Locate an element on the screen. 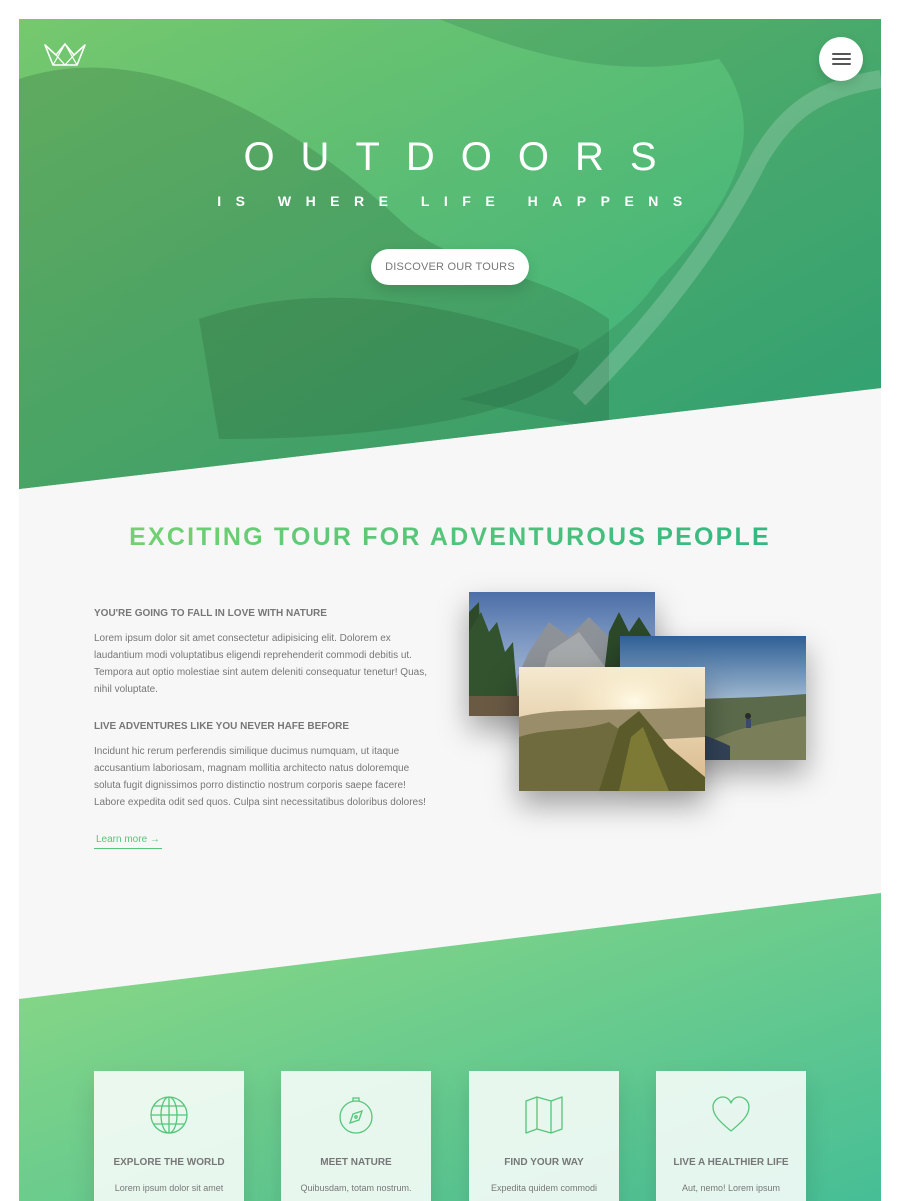 Image resolution: width=900 pixels, height=1201 pixels. photo-mountain-sunset is located at coordinates (612, 729).